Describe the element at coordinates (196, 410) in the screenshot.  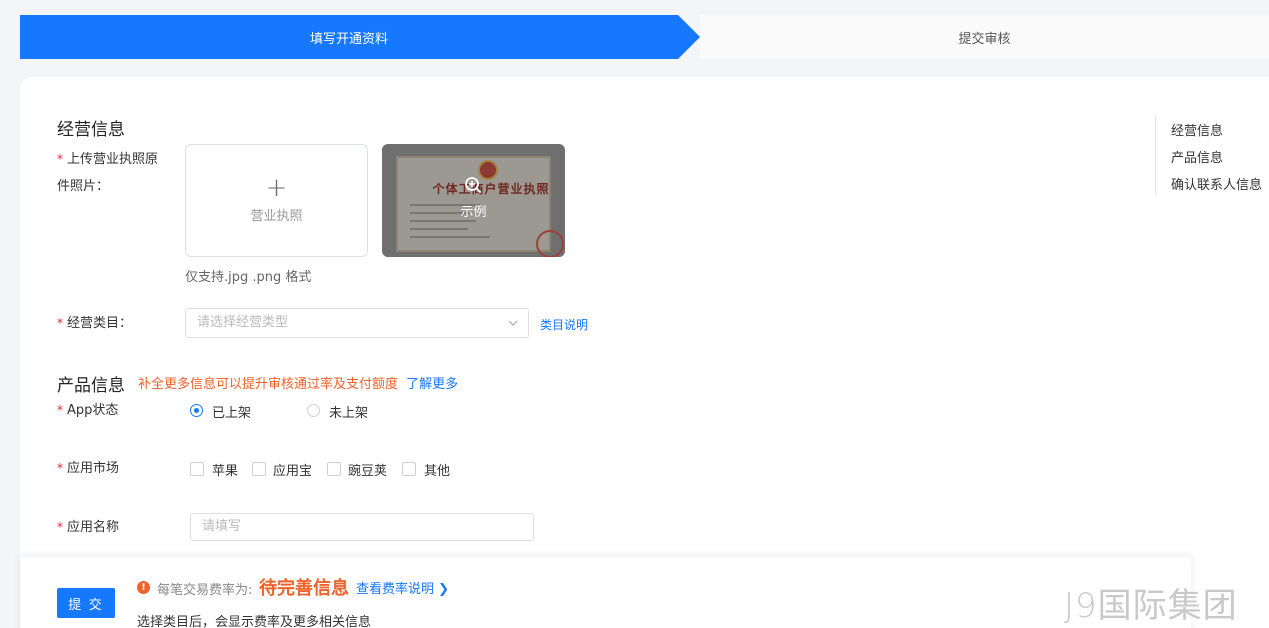
I see `radio-listed` at that location.